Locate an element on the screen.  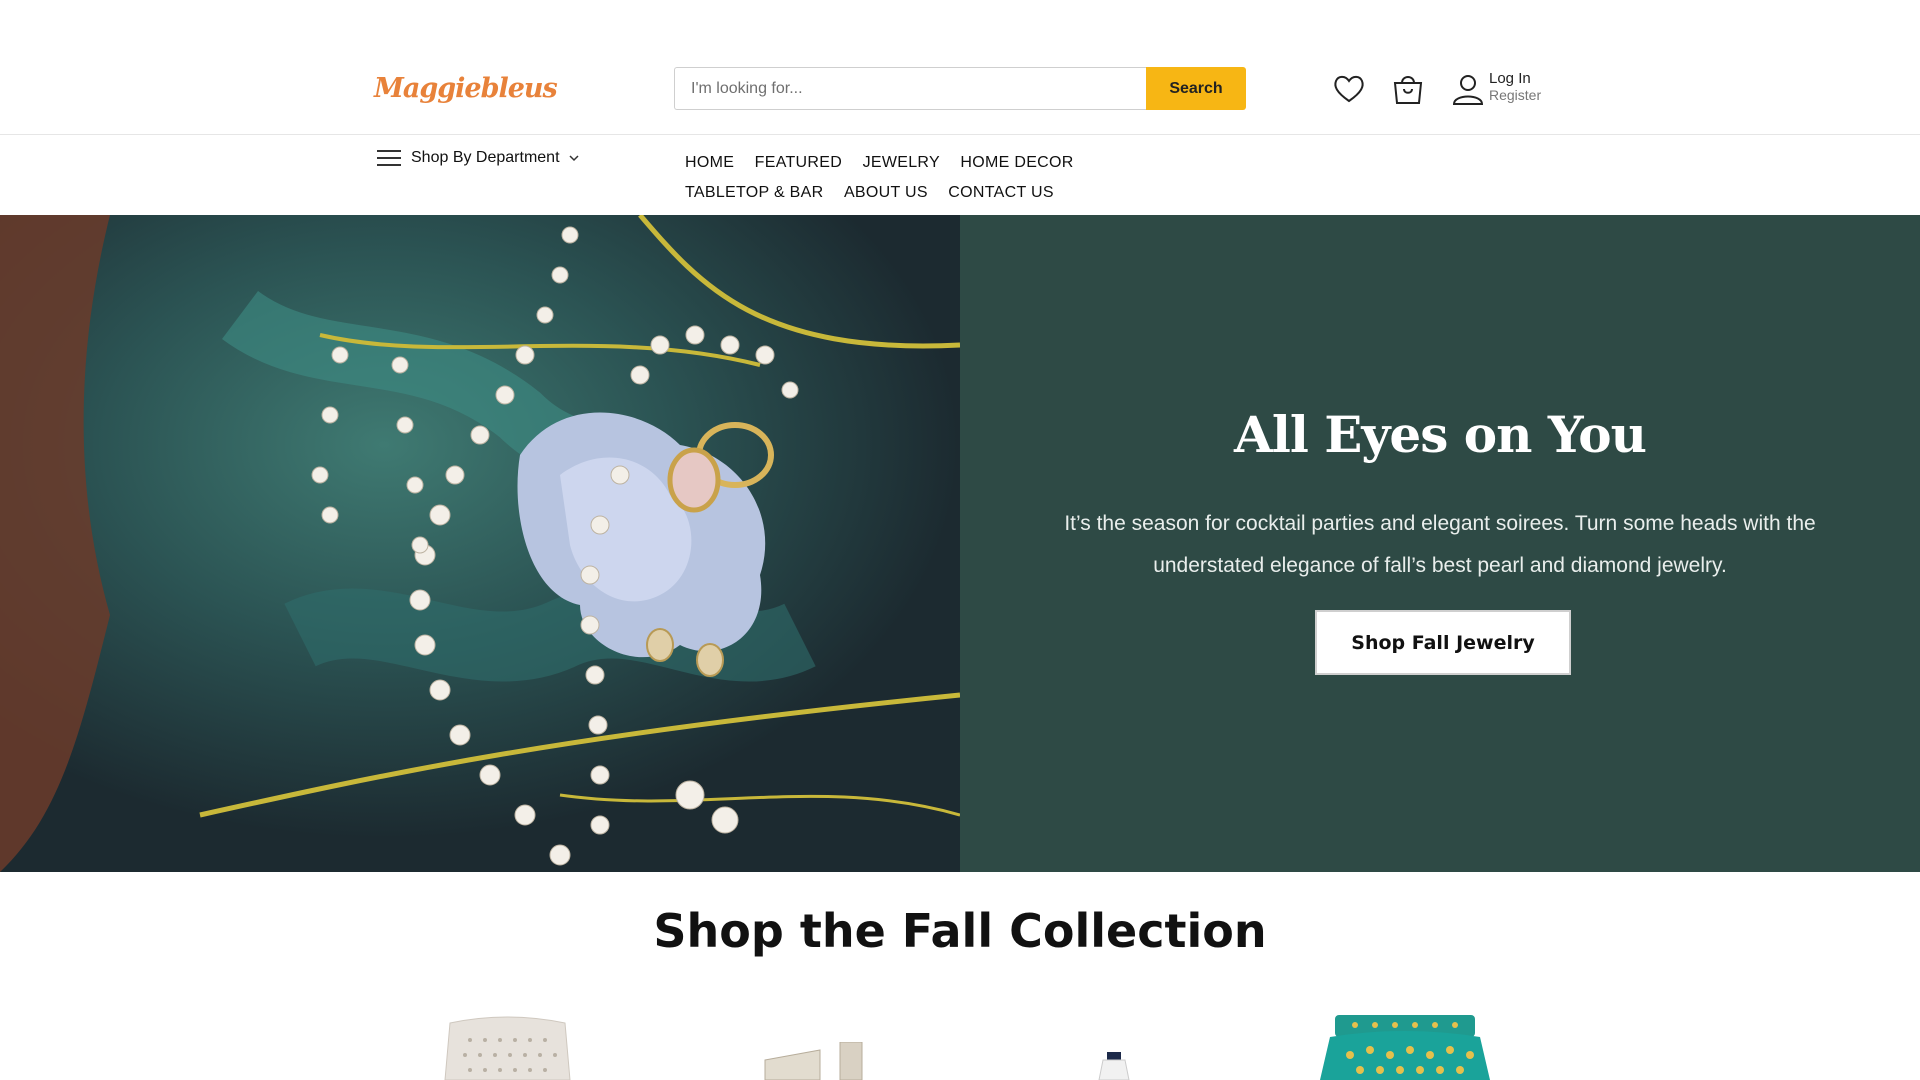
collection-title: Shop the Fall Collection is located at coordinates (960, 931).